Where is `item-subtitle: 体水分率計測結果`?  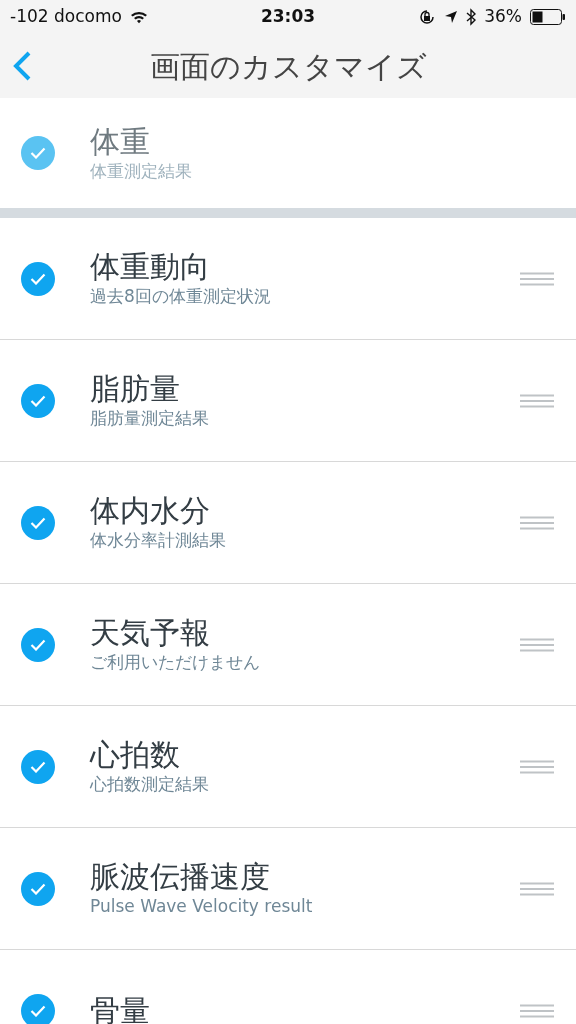 item-subtitle: 体水分率計測結果 is located at coordinates (158, 540).